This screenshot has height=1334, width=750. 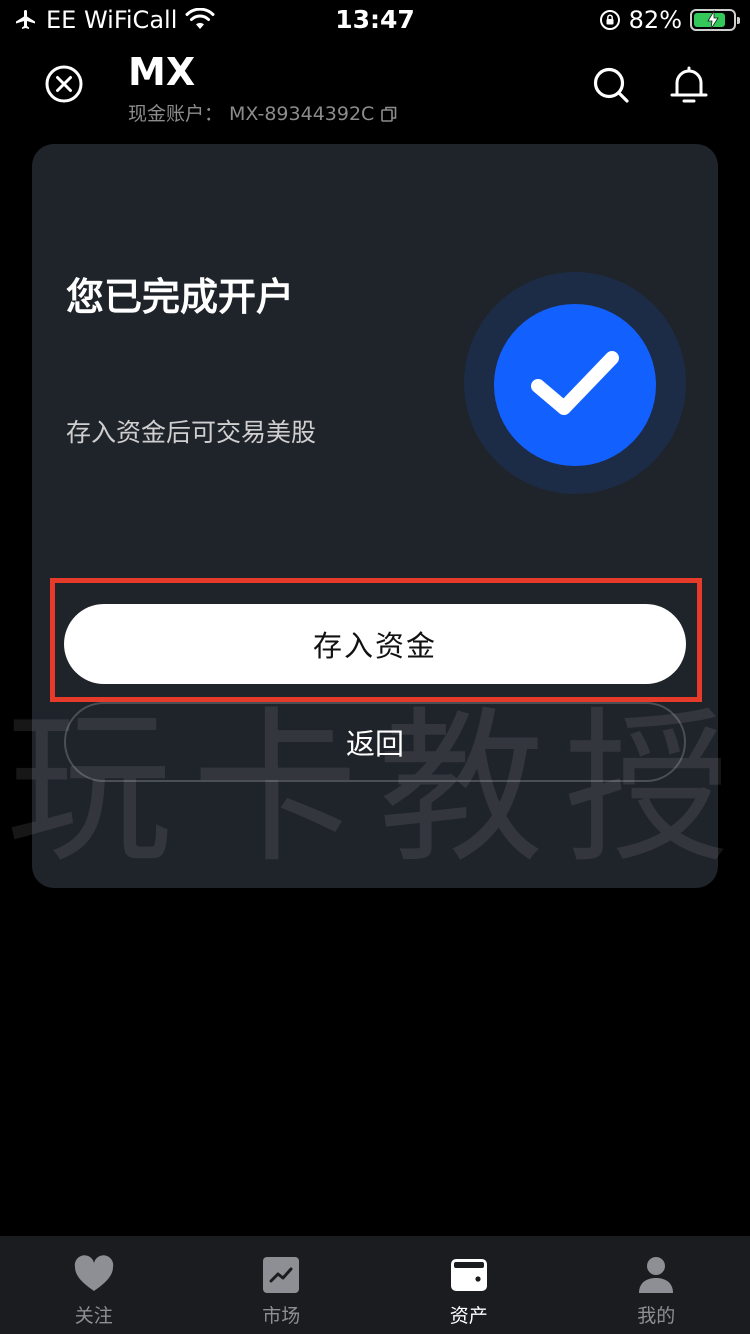 What do you see at coordinates (302, 114) in the screenshot?
I see `account-number: MX-89344392C` at bounding box center [302, 114].